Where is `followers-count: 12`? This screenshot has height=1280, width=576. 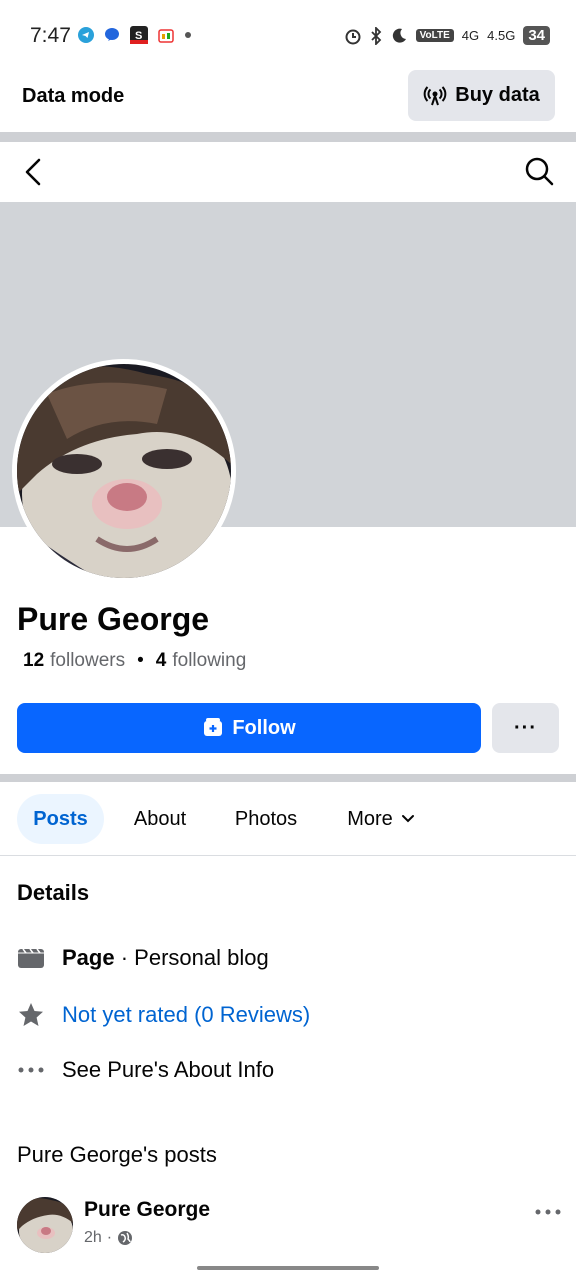
followers-count: 12 is located at coordinates (33, 661).